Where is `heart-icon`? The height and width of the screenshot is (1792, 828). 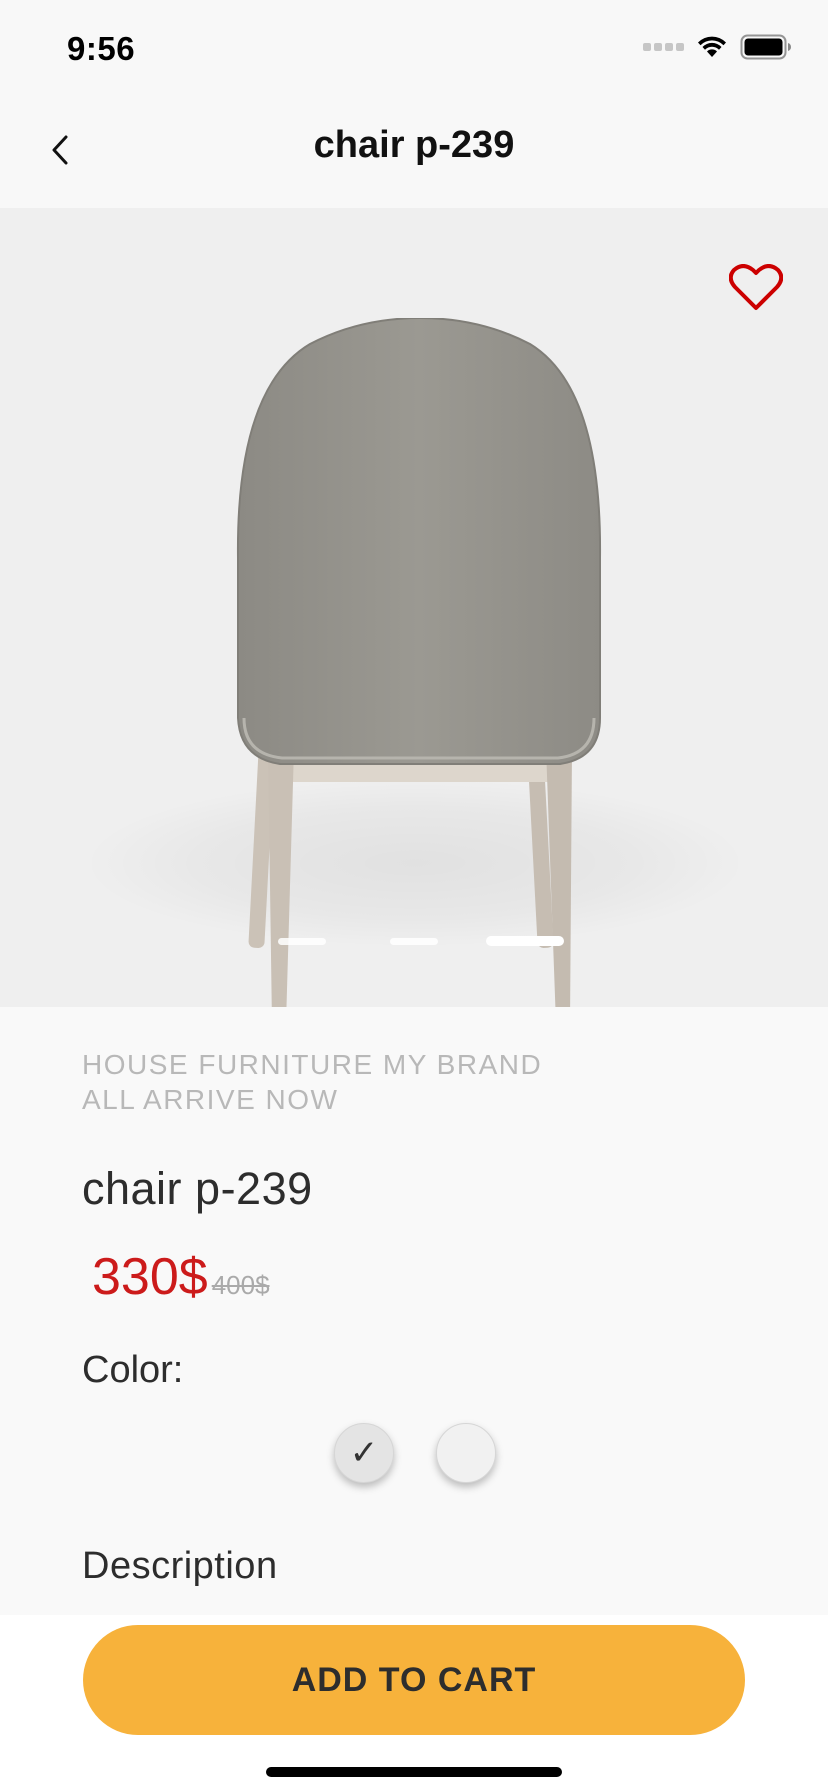
heart-icon is located at coordinates (756, 287).